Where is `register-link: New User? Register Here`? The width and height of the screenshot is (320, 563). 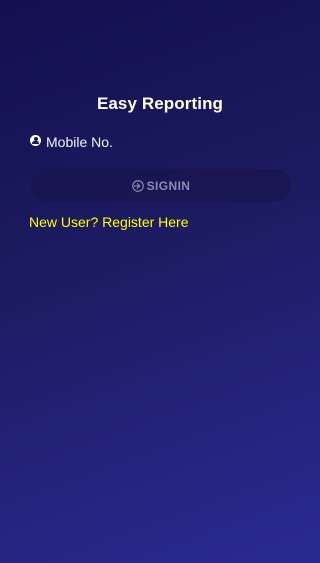 register-link: New User? Register Here is located at coordinates (109, 222).